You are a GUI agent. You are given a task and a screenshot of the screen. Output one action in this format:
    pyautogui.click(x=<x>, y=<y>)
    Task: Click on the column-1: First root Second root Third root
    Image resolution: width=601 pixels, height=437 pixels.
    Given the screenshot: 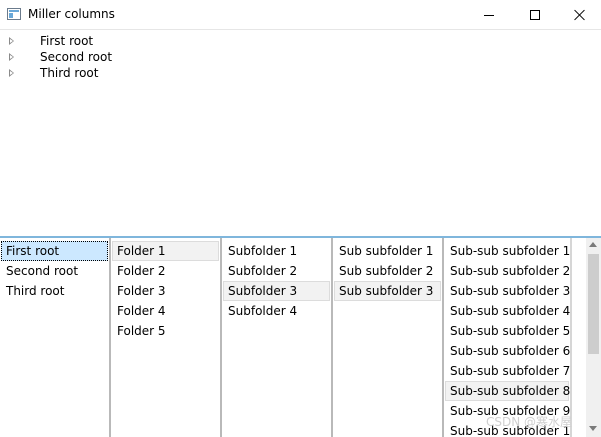 What is the action you would take?
    pyautogui.click(x=54, y=337)
    